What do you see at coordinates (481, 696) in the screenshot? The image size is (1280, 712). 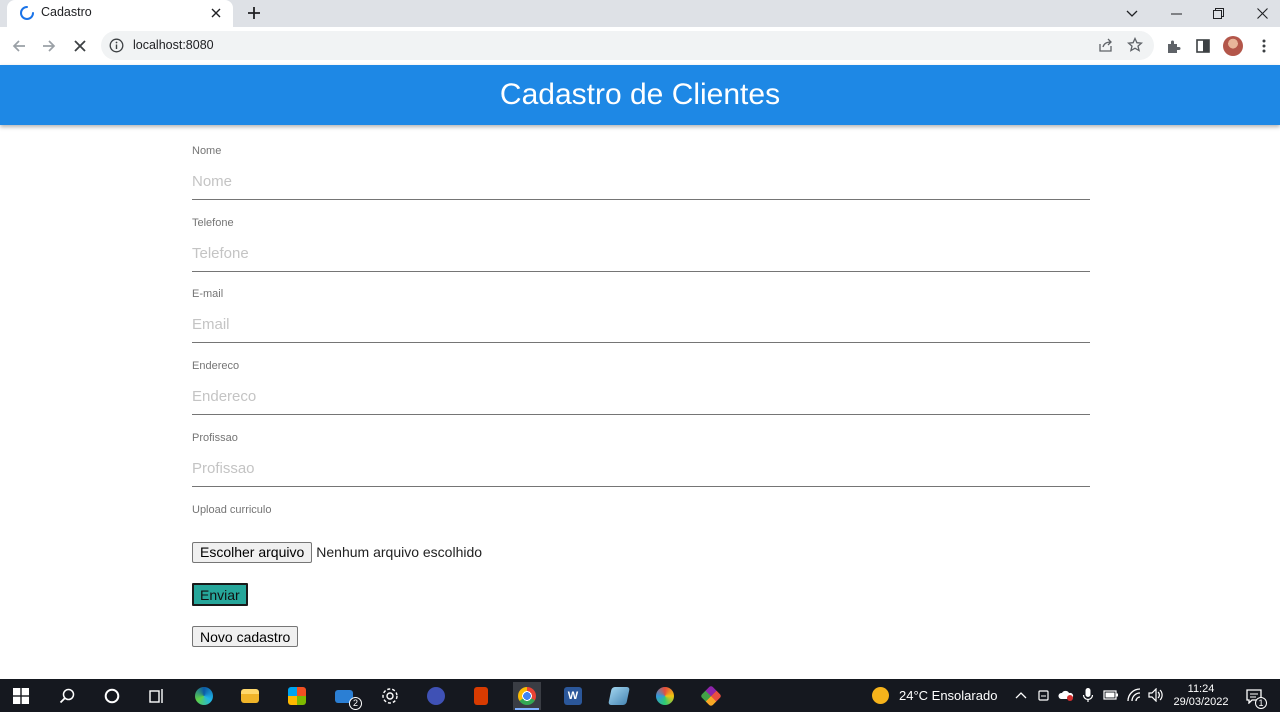 I see `office-icon` at bounding box center [481, 696].